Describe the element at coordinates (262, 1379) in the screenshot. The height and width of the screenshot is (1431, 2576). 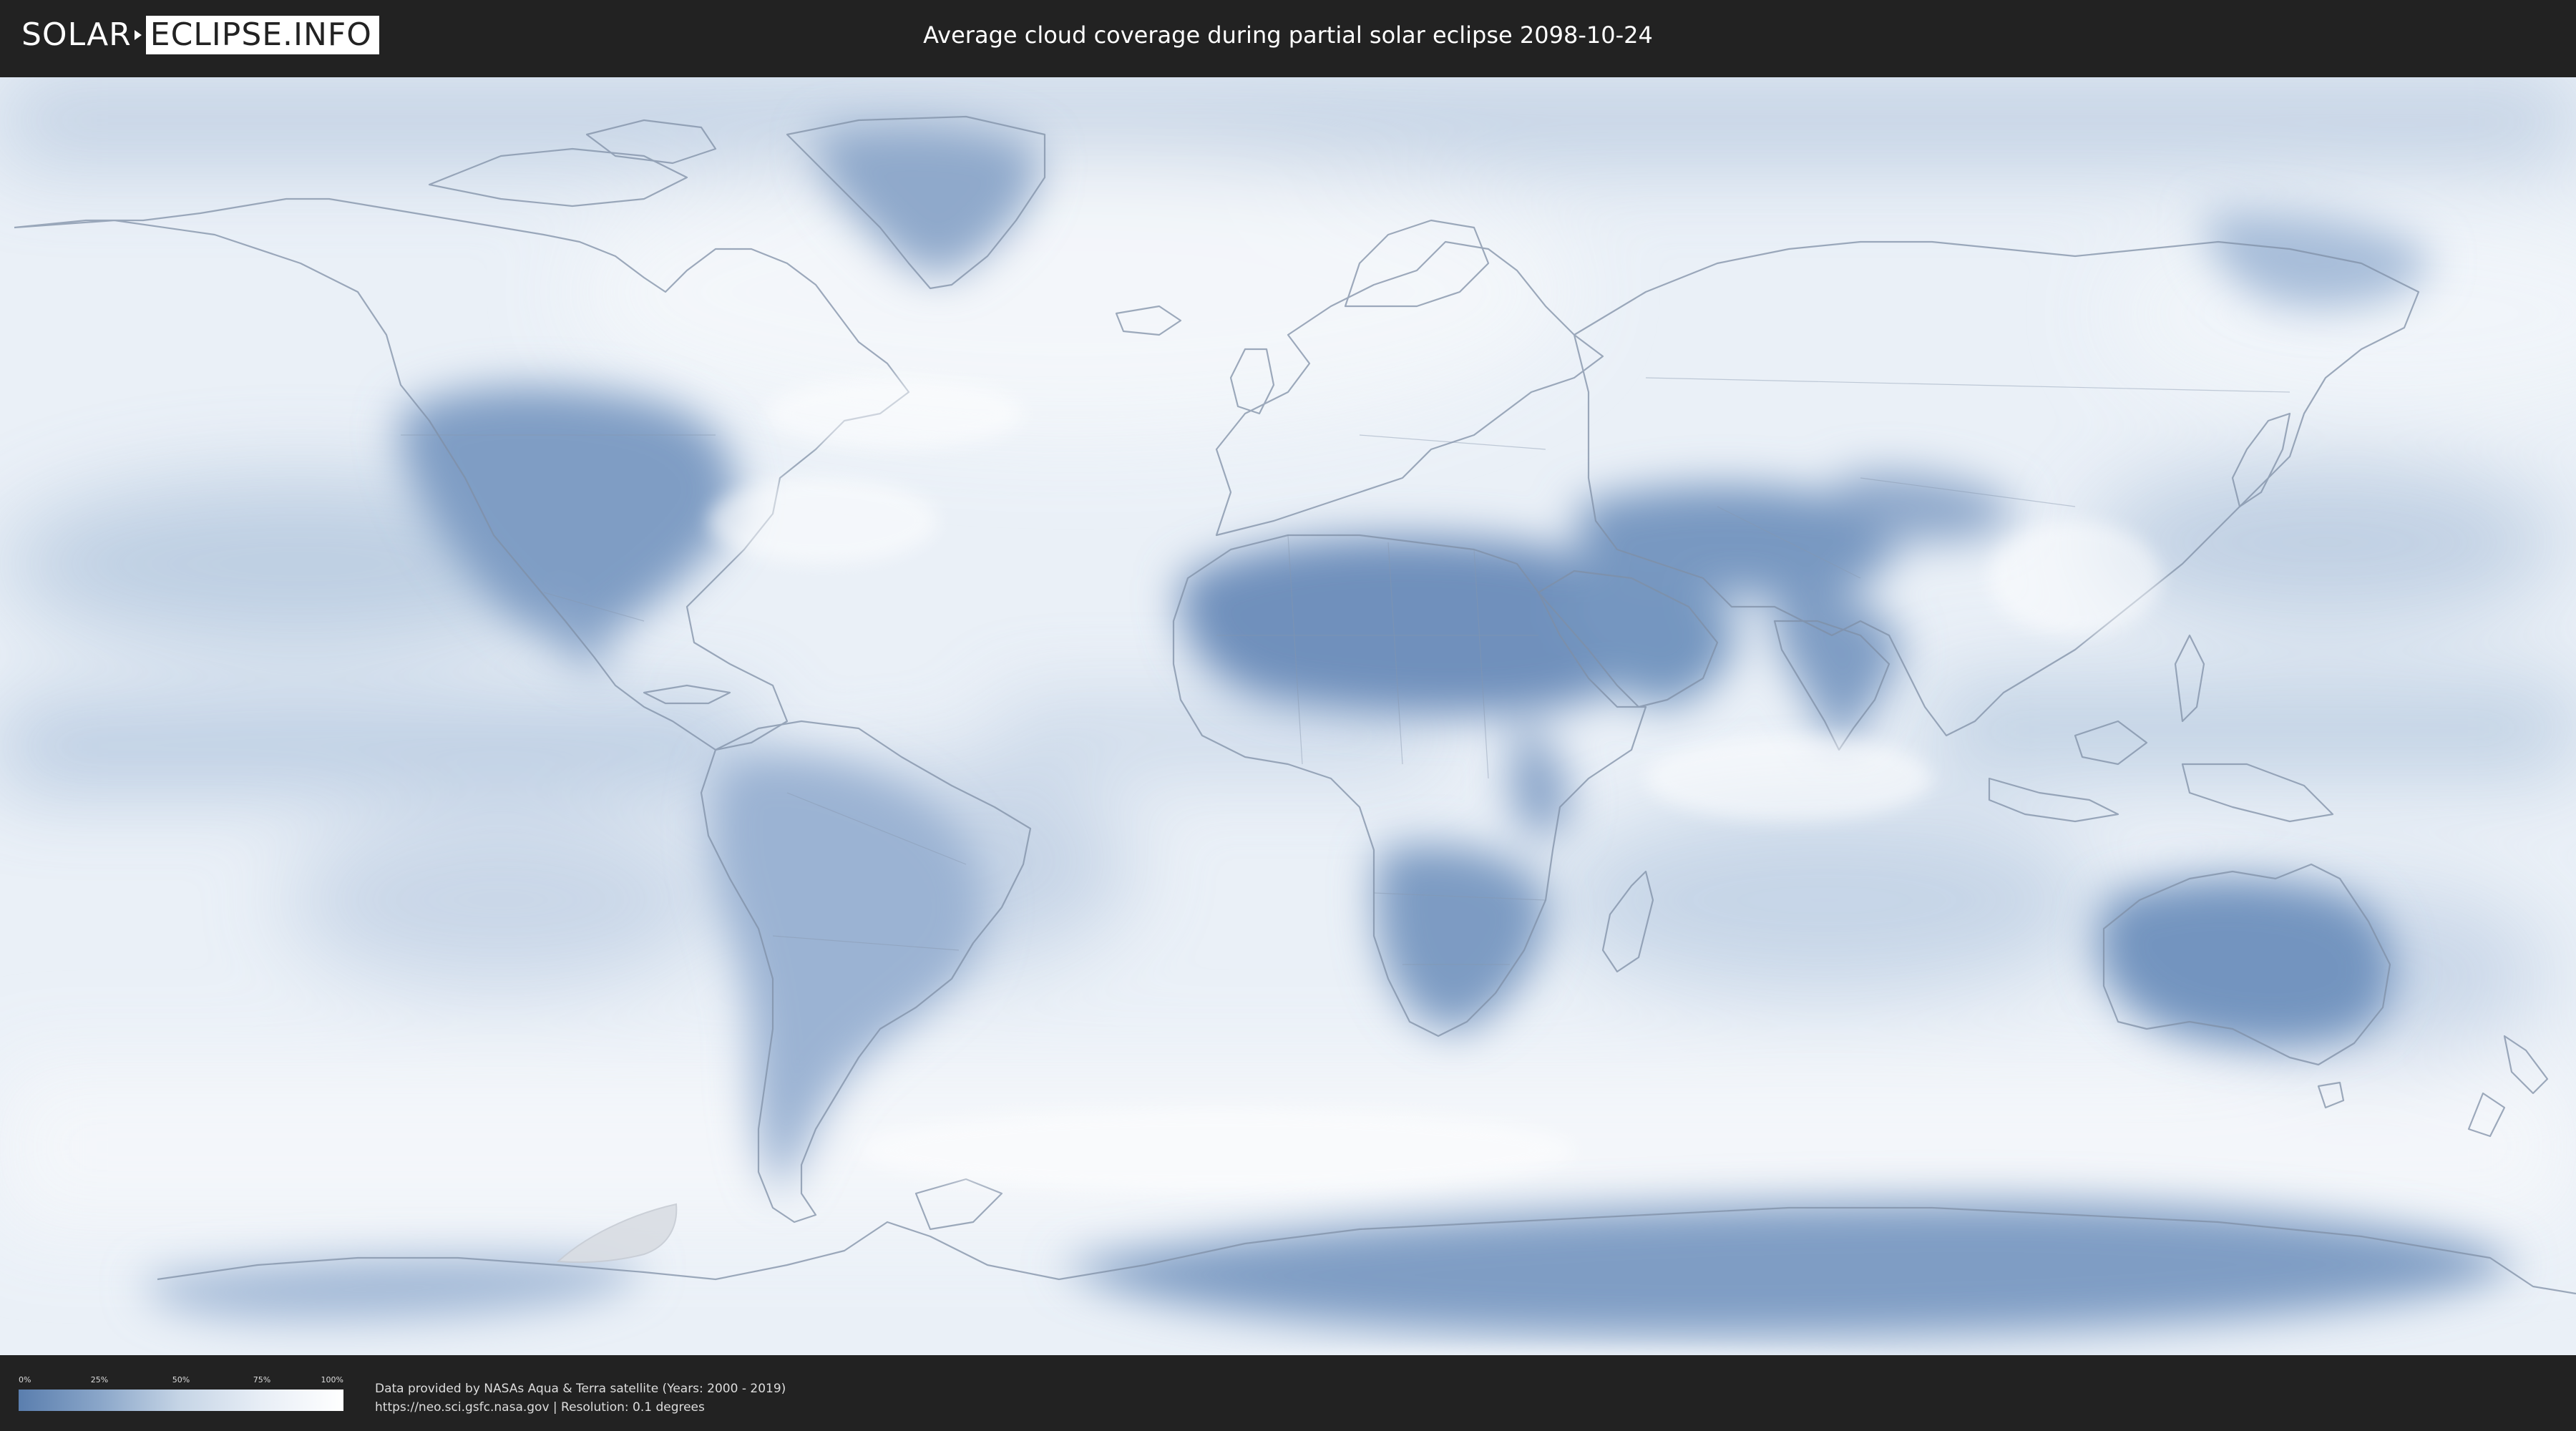
I see `legend-tick: 75%` at that location.